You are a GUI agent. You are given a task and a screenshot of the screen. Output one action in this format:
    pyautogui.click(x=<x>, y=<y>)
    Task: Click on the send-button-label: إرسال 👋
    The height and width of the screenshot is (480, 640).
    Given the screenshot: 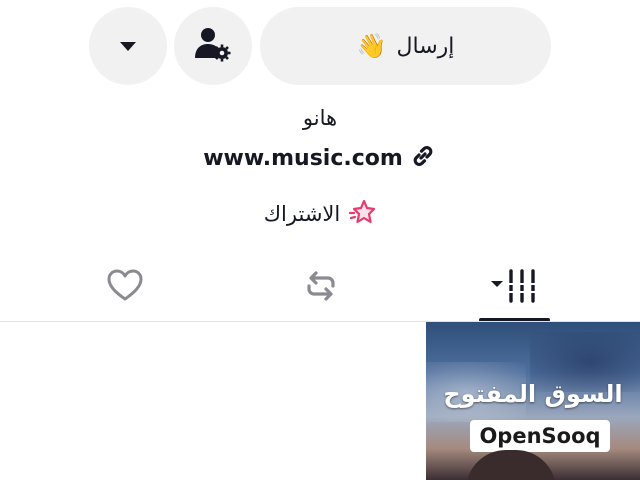 What is the action you would take?
    pyautogui.click(x=406, y=46)
    